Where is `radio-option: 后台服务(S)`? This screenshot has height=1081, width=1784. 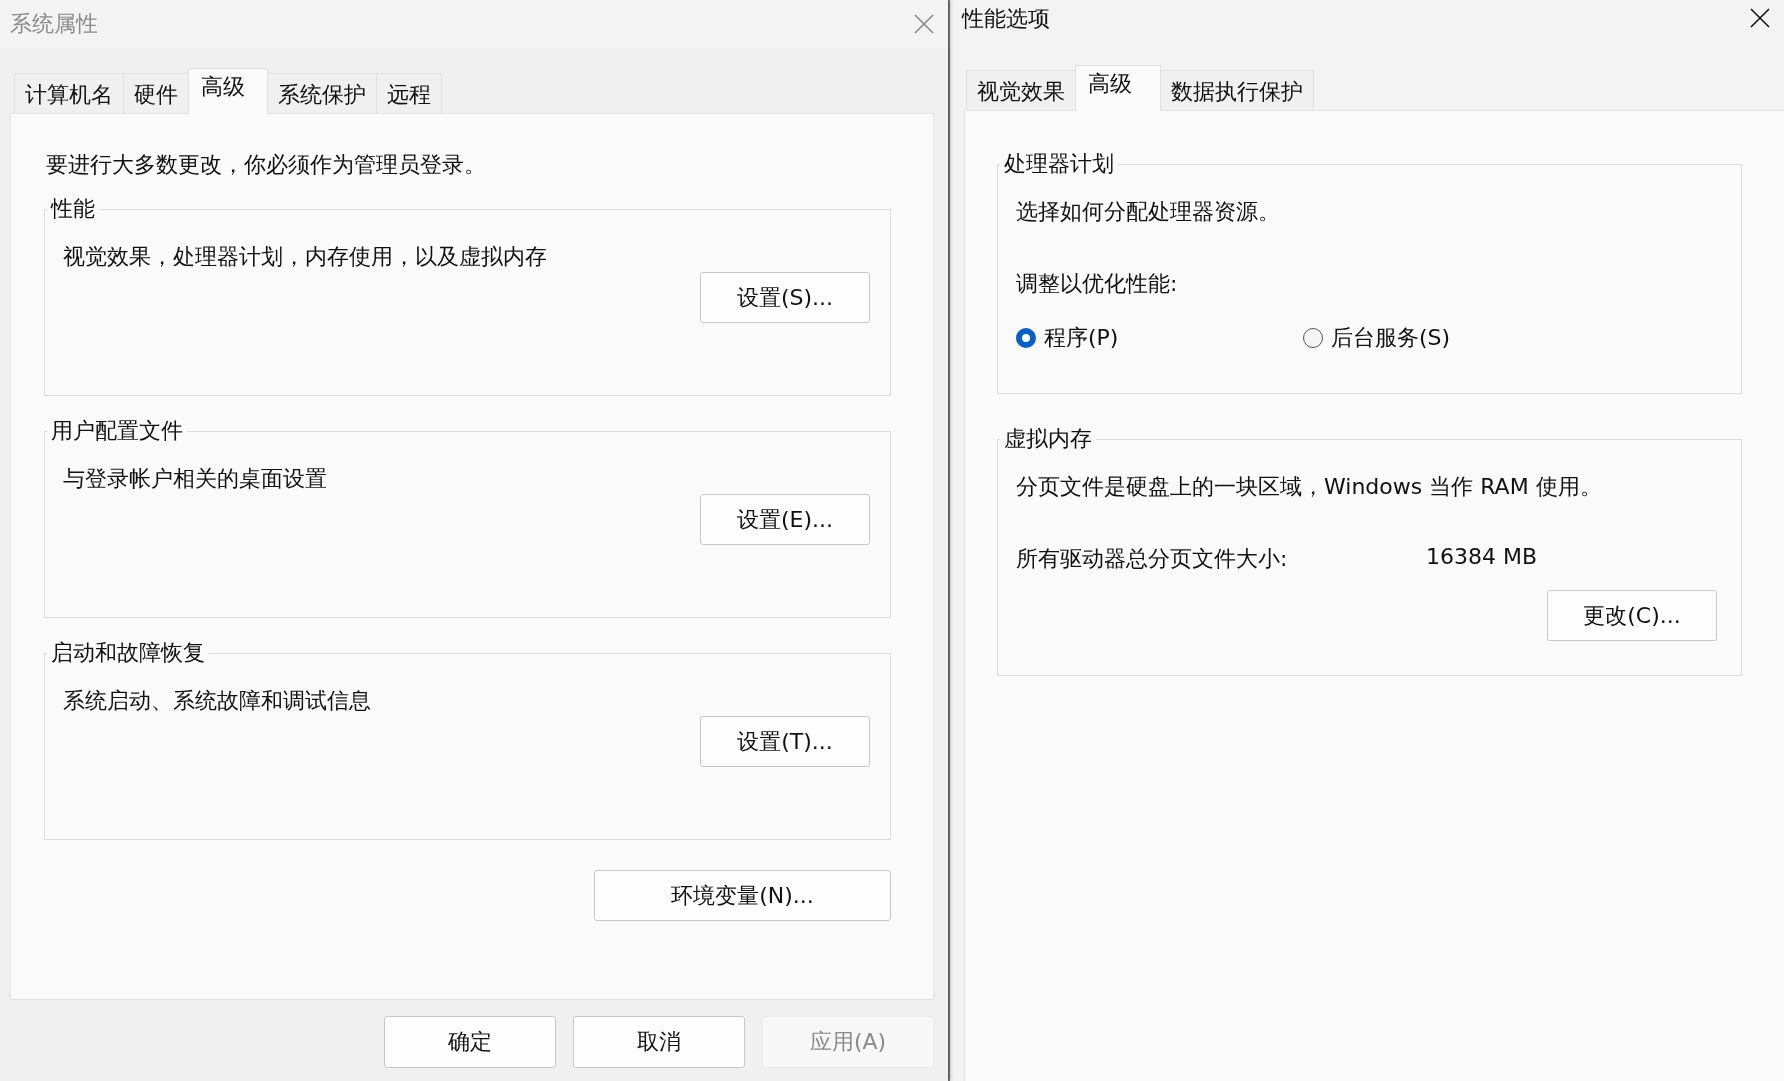 radio-option: 后台服务(S) is located at coordinates (1446, 338).